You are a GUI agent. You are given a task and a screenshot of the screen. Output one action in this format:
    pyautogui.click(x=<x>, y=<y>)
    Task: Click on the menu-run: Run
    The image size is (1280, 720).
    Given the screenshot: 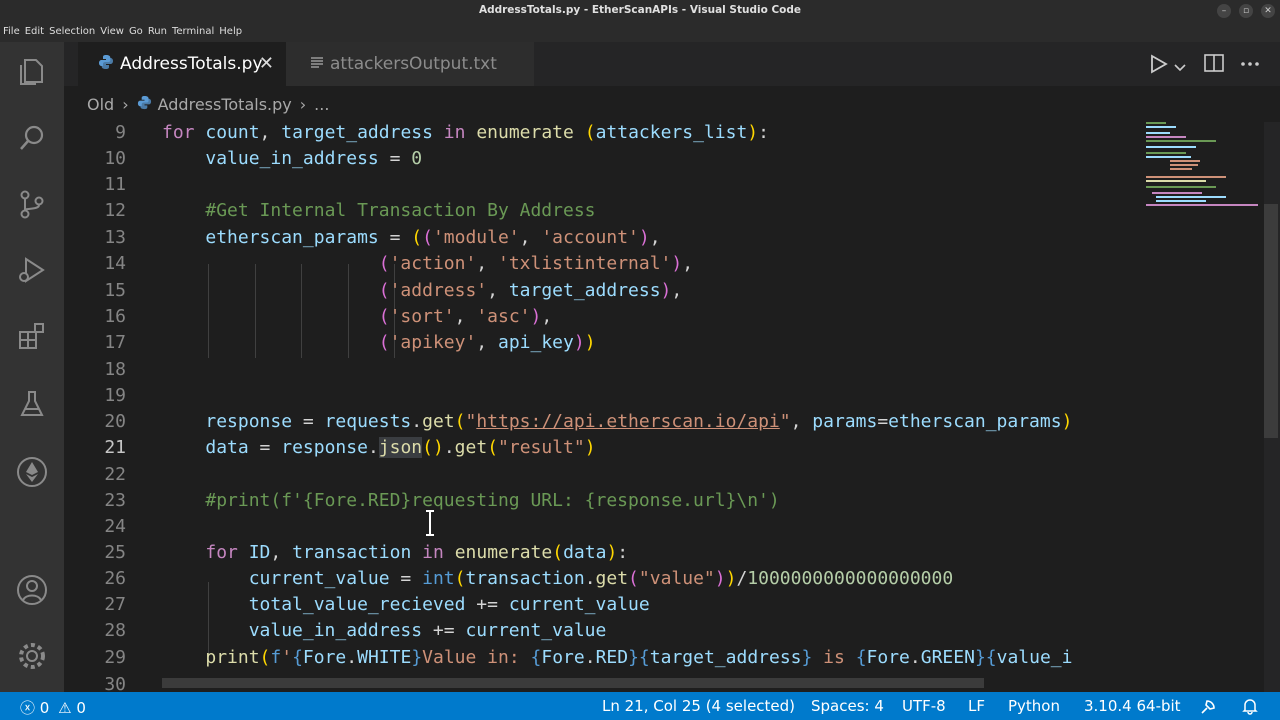 What is the action you would take?
    pyautogui.click(x=160, y=32)
    